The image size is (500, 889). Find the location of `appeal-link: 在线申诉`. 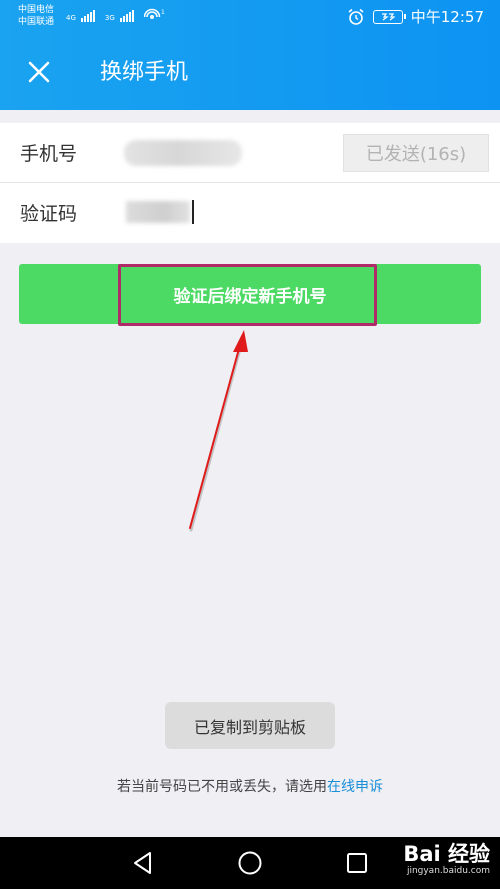

appeal-link: 在线申诉 is located at coordinates (355, 787).